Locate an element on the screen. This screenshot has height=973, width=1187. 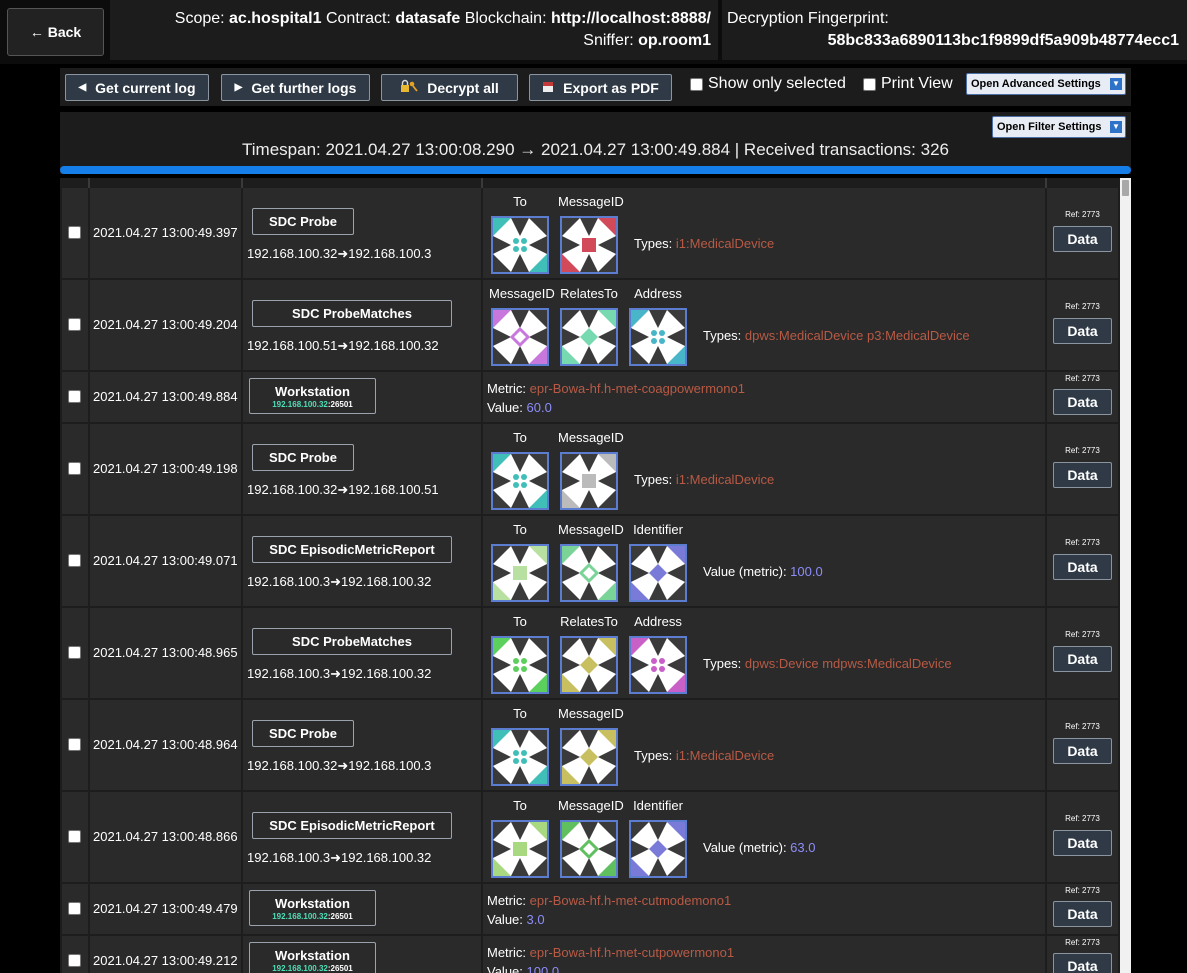
get-further-logs-label: Get further logs is located at coordinates (304, 87).